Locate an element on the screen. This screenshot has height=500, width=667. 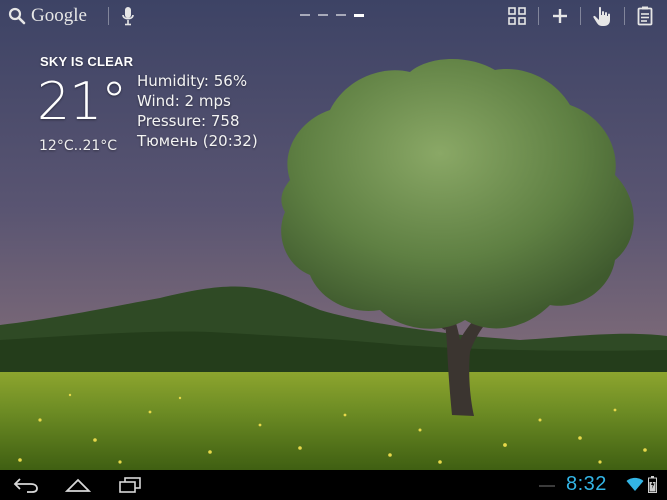
pressure-value: Pressure: 758 is located at coordinates (188, 121).